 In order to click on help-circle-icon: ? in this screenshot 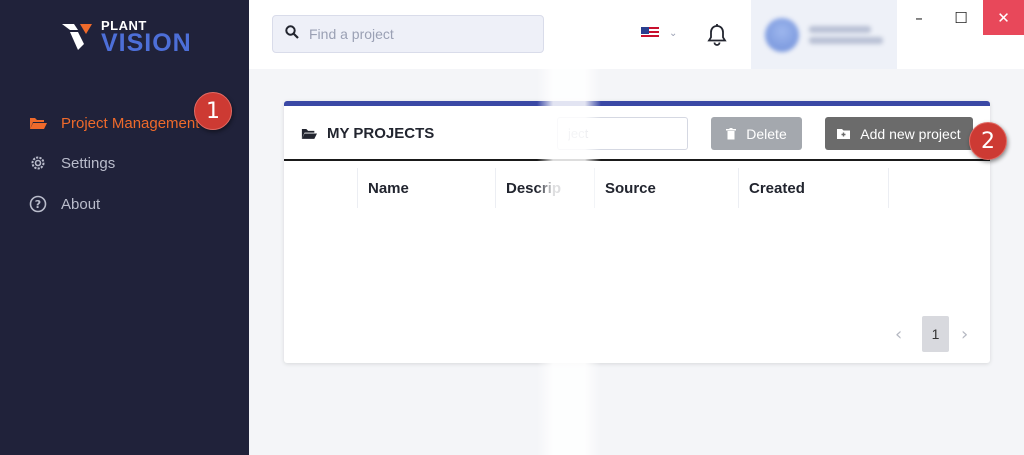, I will do `click(38, 204)`.